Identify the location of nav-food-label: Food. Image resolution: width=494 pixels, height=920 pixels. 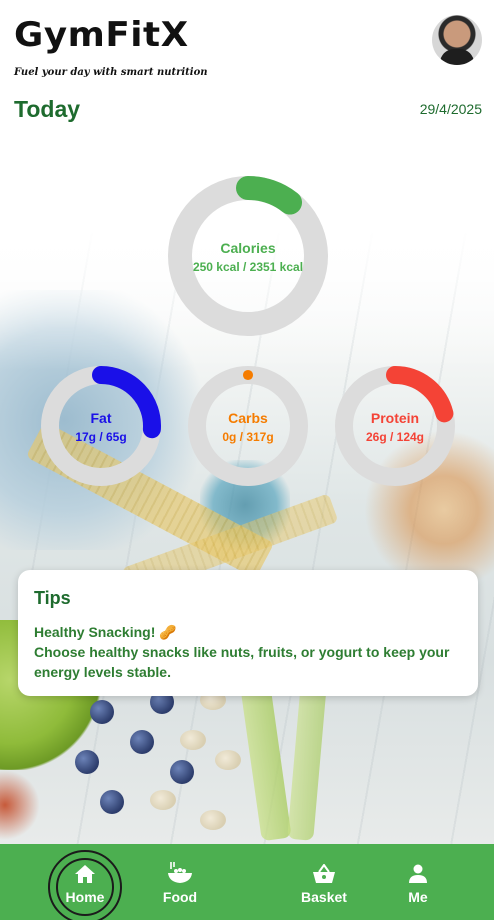
(180, 897).